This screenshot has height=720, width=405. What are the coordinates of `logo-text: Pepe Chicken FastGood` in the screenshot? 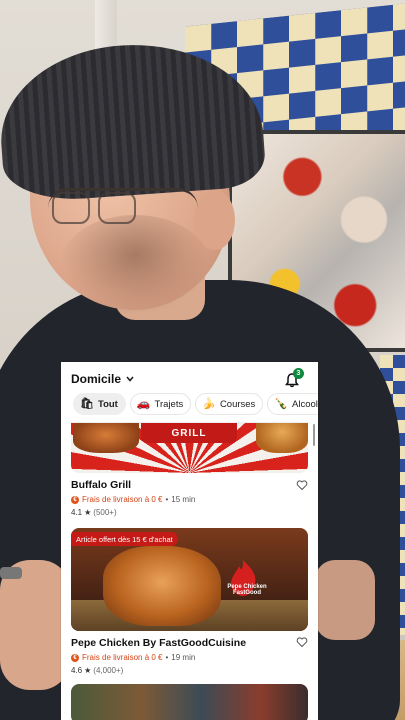 It's located at (247, 590).